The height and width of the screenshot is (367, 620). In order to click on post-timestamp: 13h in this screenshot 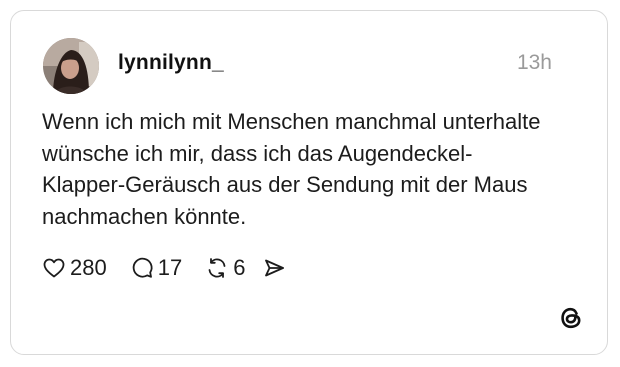, I will do `click(534, 62)`.